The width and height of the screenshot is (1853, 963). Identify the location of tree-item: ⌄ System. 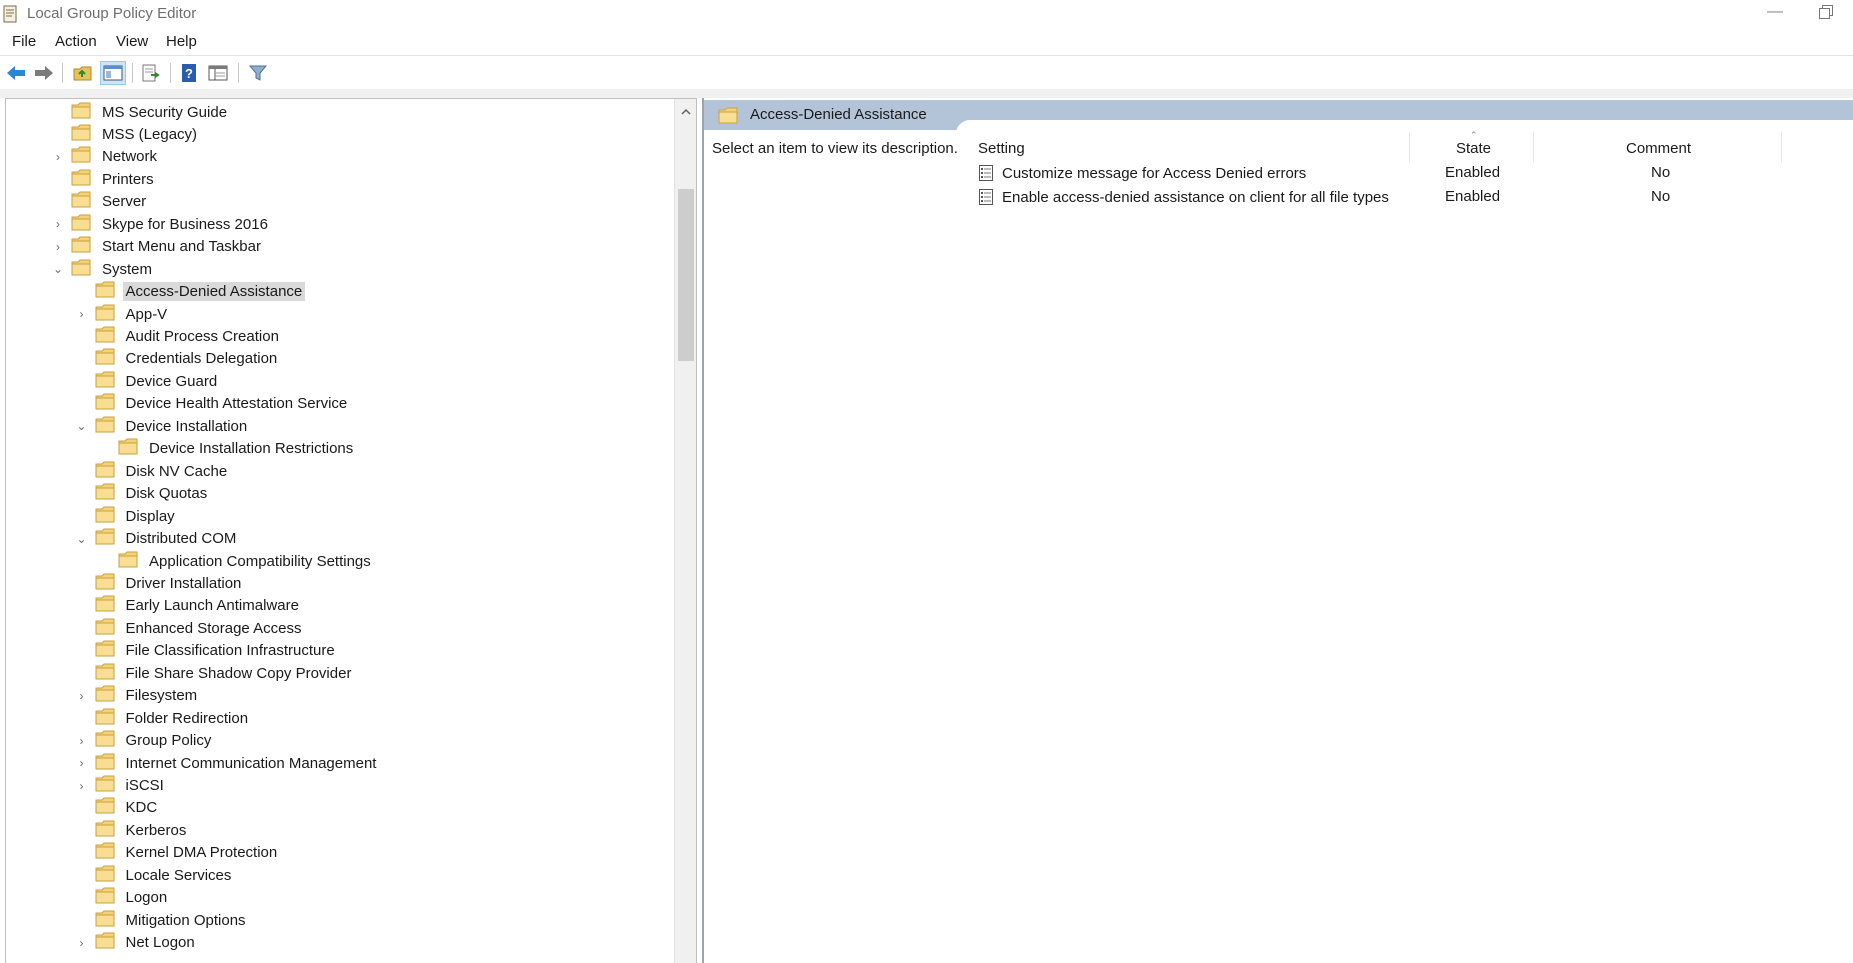
(102, 269).